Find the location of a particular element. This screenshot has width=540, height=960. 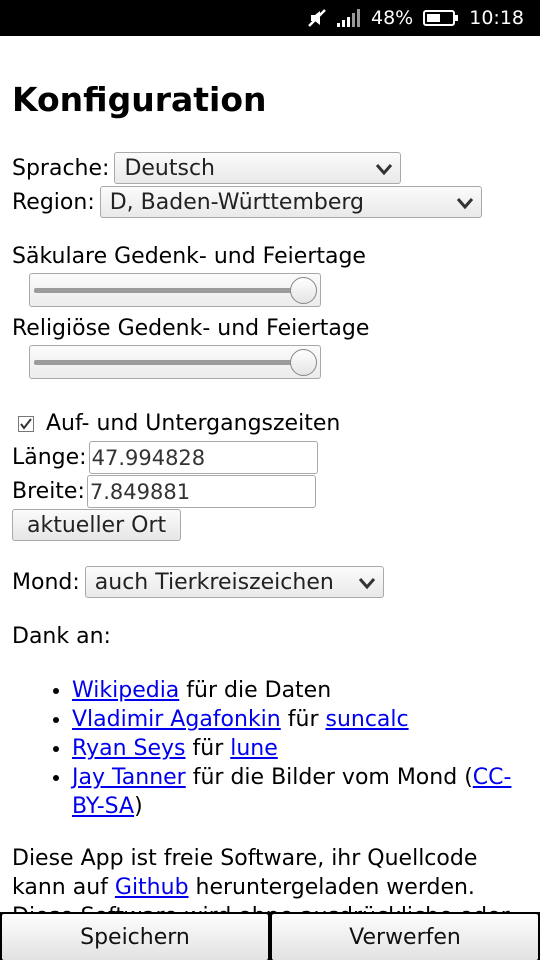

language-row: Sprache: Deutsch is located at coordinates (207, 168).